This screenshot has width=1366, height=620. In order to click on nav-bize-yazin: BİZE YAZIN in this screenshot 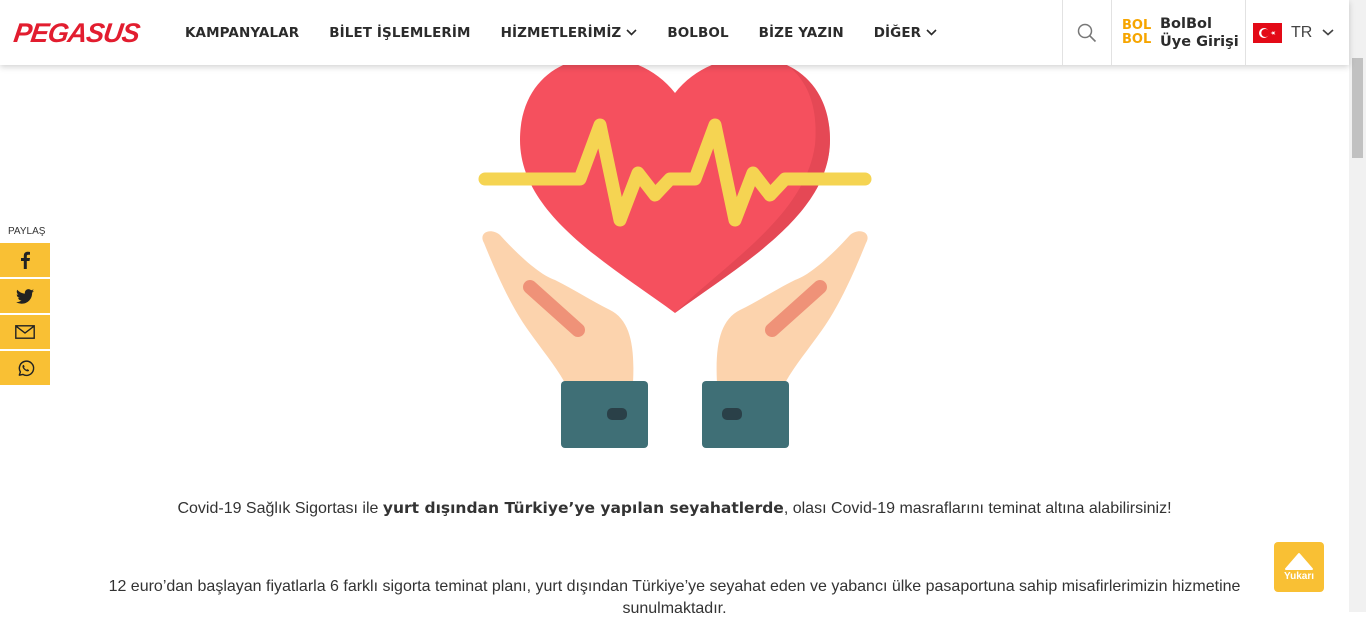, I will do `click(801, 33)`.